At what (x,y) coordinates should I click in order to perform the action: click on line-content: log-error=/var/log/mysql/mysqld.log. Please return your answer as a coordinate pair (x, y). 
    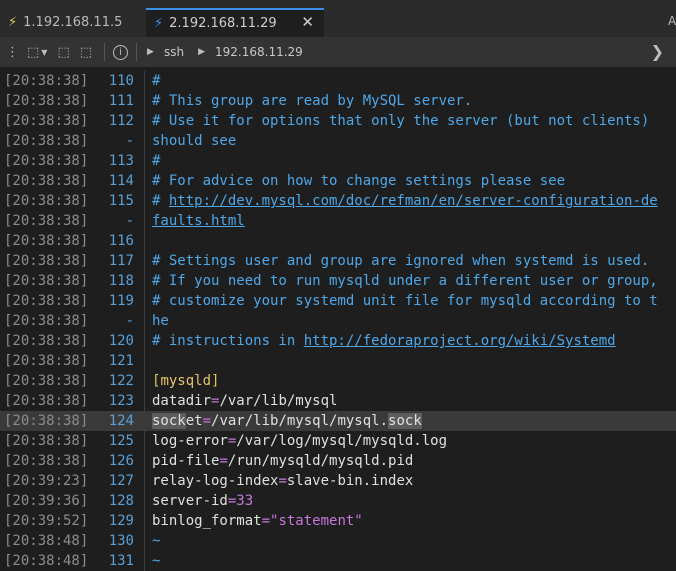
    Looking at the image, I should click on (299, 441).